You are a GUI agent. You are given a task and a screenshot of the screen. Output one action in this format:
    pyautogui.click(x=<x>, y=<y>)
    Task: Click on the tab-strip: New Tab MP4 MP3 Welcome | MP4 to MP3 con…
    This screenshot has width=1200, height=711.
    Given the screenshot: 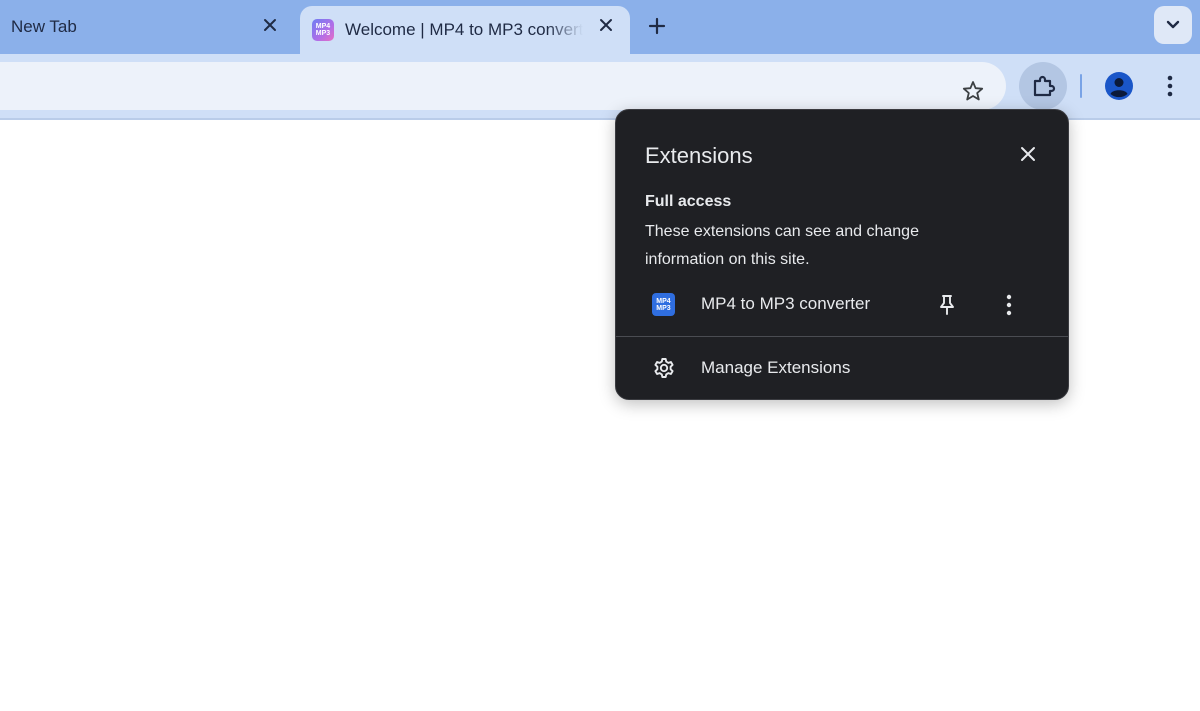 What is the action you would take?
    pyautogui.click(x=600, y=27)
    